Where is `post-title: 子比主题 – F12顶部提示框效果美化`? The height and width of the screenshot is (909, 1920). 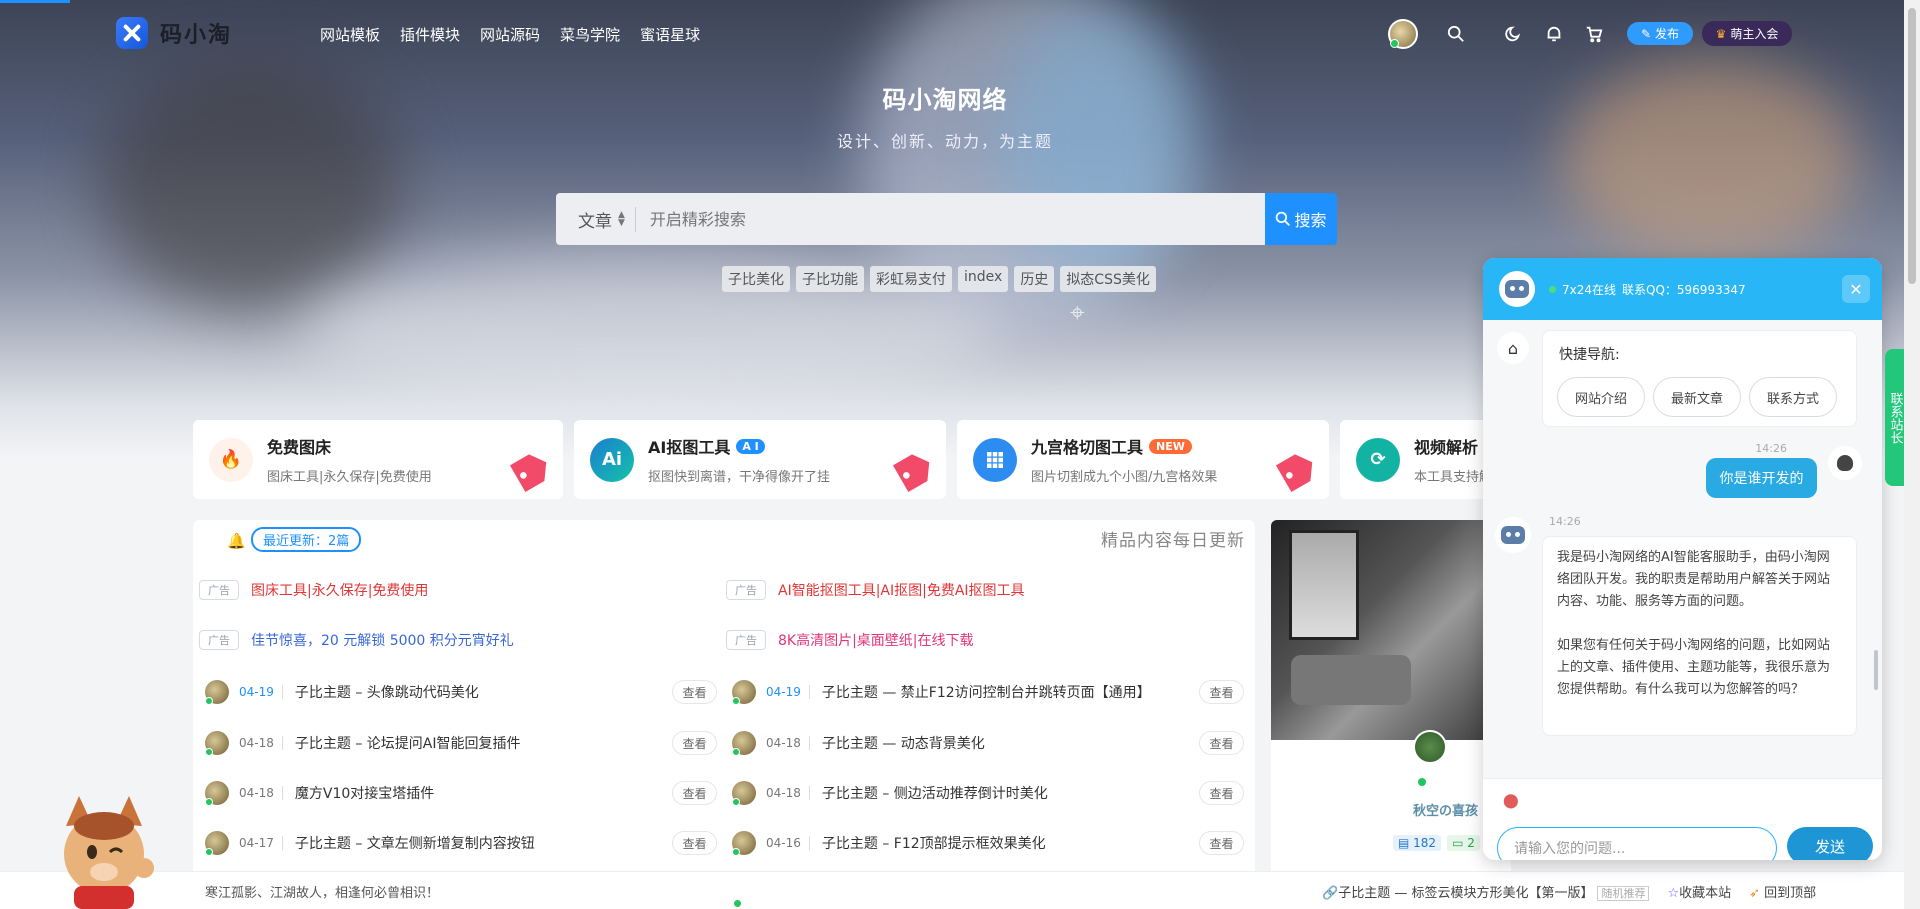 post-title: 子比主题 – F12顶部提示框效果美化 is located at coordinates (933, 844).